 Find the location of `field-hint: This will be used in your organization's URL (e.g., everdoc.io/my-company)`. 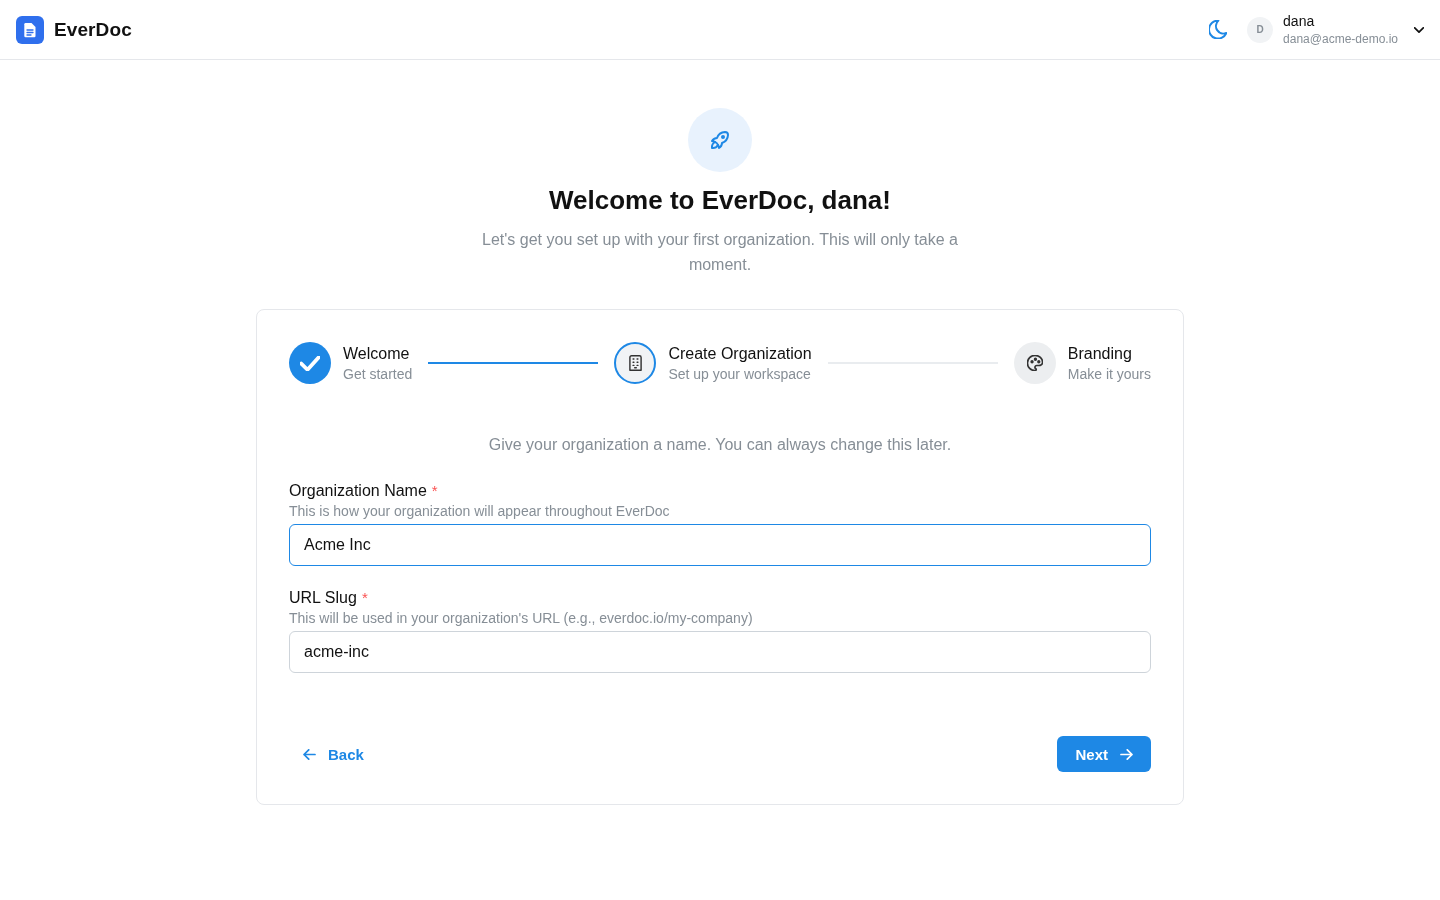

field-hint: This will be used in your organization's URL (e.g., everdoc.io/my-company) is located at coordinates (521, 618).